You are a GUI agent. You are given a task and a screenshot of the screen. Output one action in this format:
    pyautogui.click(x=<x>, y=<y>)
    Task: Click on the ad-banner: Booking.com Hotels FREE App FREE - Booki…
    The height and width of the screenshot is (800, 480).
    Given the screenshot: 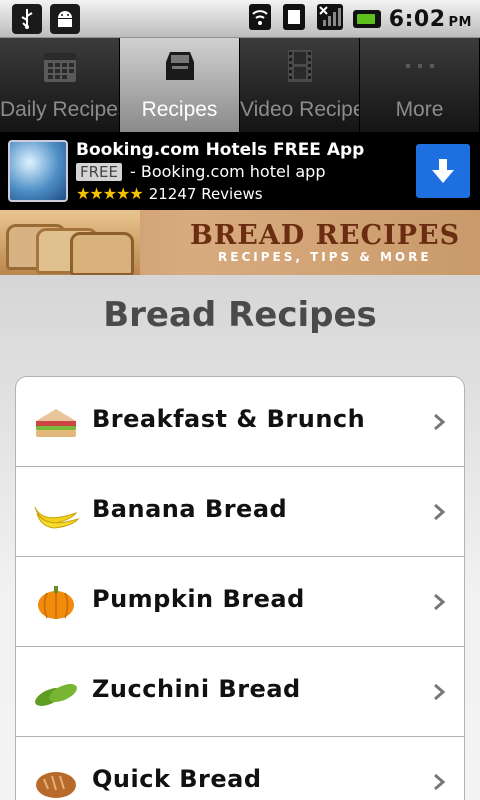 What is the action you would take?
    pyautogui.click(x=240, y=171)
    